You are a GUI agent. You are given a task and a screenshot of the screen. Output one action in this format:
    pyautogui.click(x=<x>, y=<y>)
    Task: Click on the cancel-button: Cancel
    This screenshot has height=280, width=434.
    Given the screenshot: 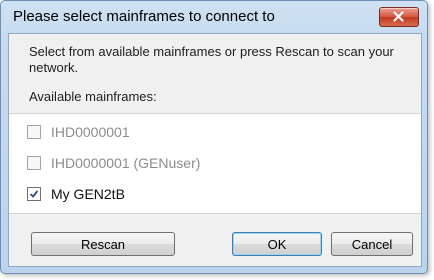 What is the action you would take?
    pyautogui.click(x=372, y=244)
    